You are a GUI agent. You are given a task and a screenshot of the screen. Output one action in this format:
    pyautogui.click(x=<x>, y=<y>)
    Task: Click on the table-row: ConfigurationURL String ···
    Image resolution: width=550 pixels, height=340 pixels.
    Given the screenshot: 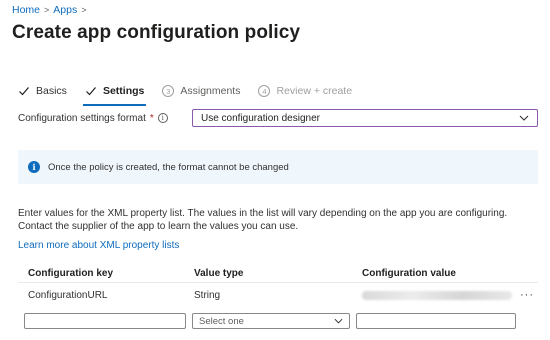 What is the action you would take?
    pyautogui.click(x=278, y=295)
    